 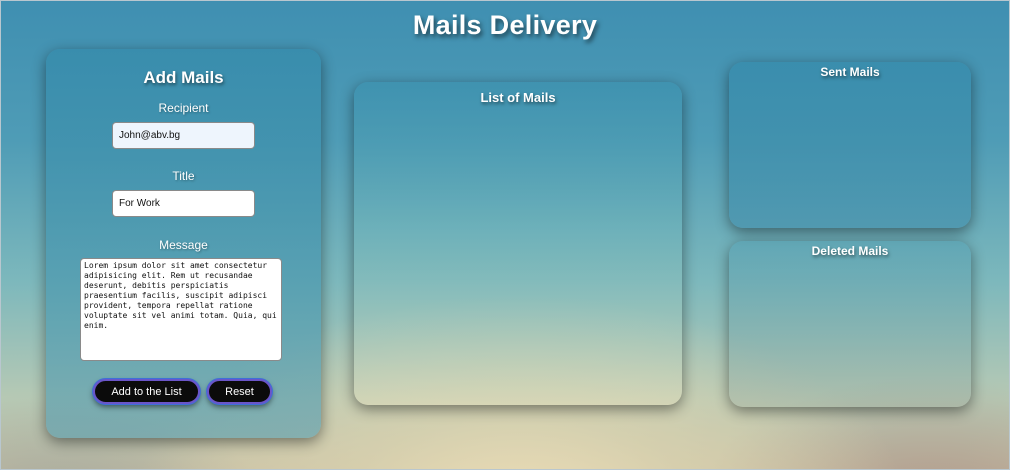 I want to click on title-label: Title, so click(x=183, y=176).